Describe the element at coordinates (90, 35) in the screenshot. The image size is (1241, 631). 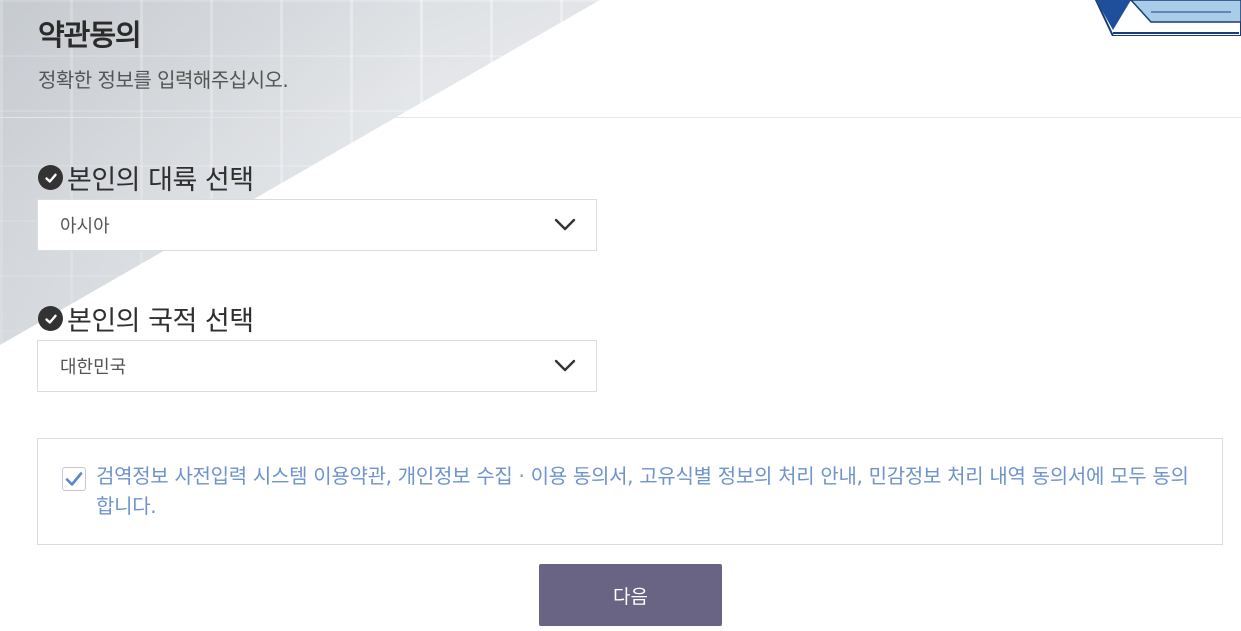
I see `page-title: 약관동의` at that location.